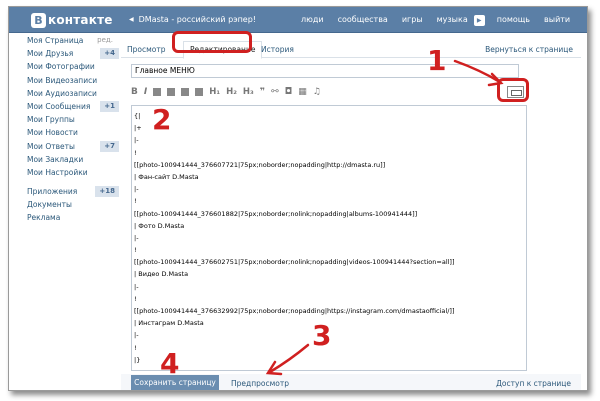  What do you see at coordinates (289, 358) in the screenshot?
I see `arrow-3-shaft` at bounding box center [289, 358].